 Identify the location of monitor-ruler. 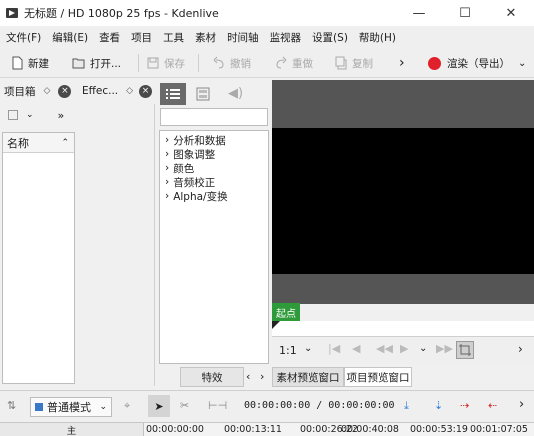
(403, 329).